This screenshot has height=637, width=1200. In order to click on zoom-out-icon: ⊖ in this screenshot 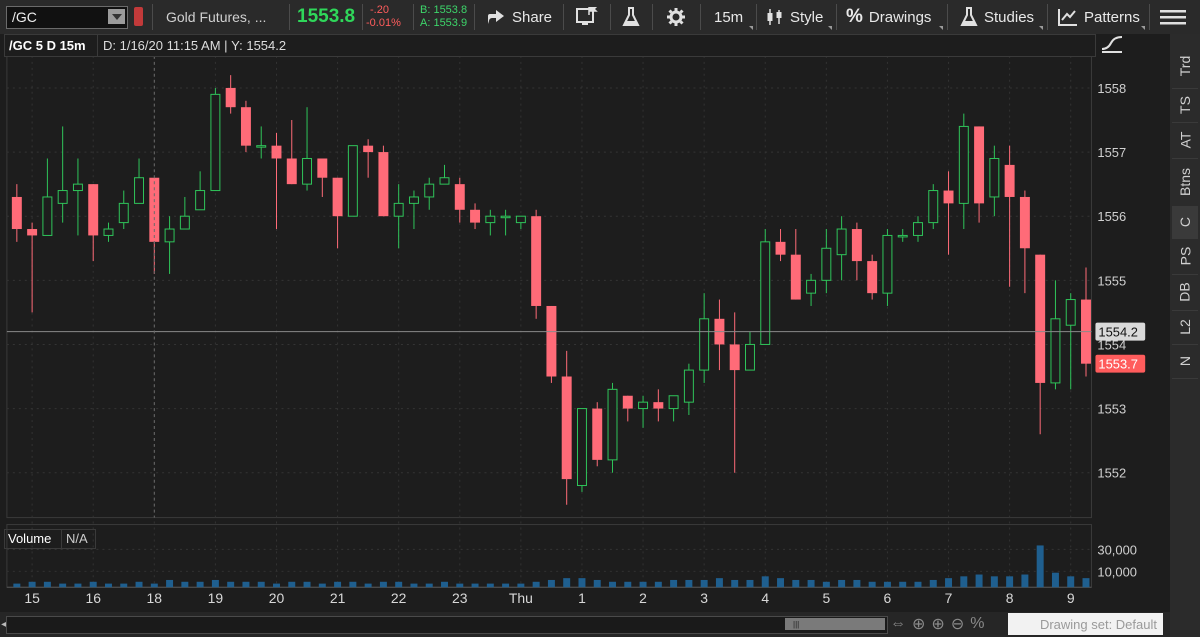, I will do `click(957, 624)`.